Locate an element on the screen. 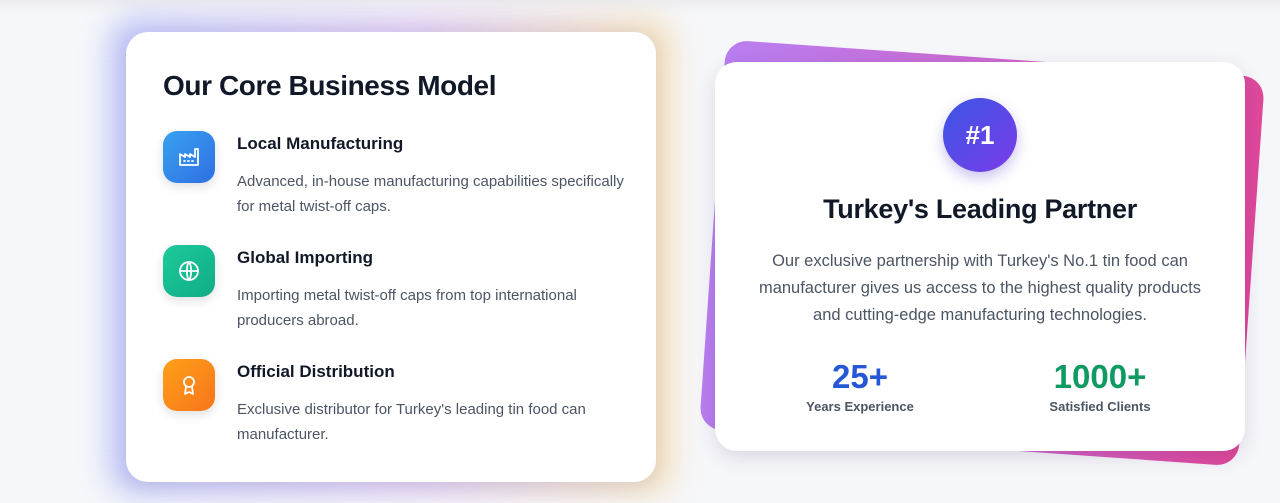 The width and height of the screenshot is (1280, 503). factory-icon is located at coordinates (189, 157).